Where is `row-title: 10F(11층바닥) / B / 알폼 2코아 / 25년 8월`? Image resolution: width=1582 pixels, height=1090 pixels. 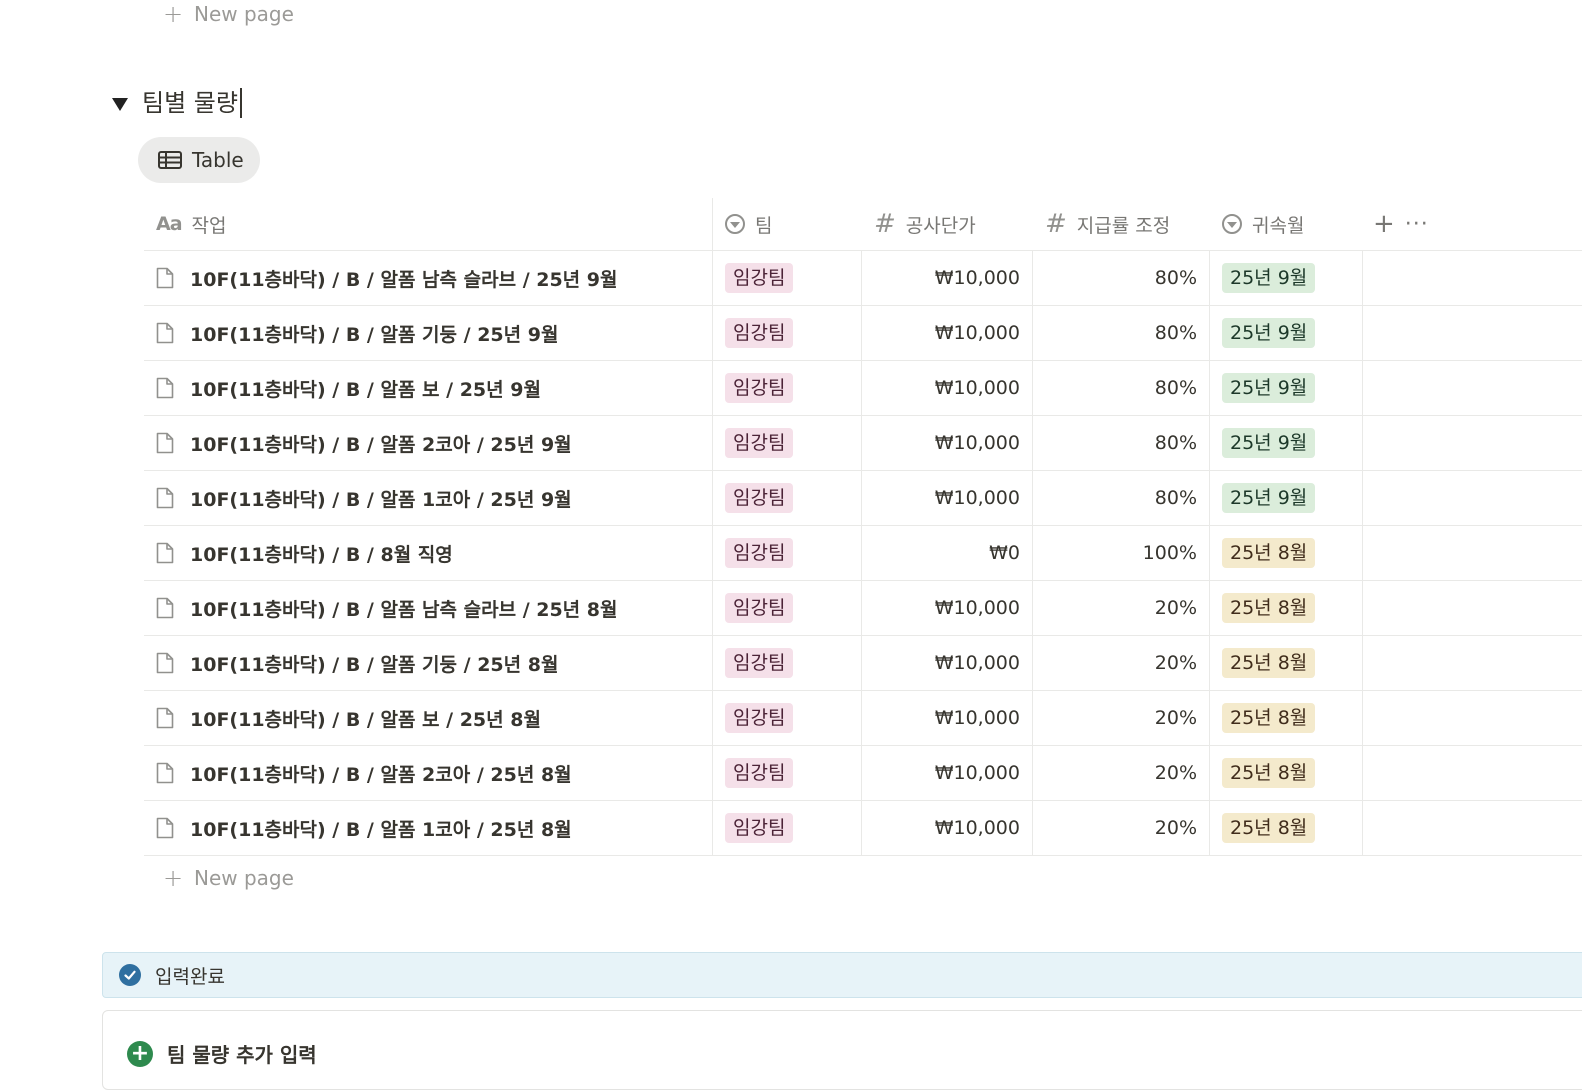 row-title: 10F(11층바닥) / B / 알폼 2코아 / 25년 8월 is located at coordinates (381, 773).